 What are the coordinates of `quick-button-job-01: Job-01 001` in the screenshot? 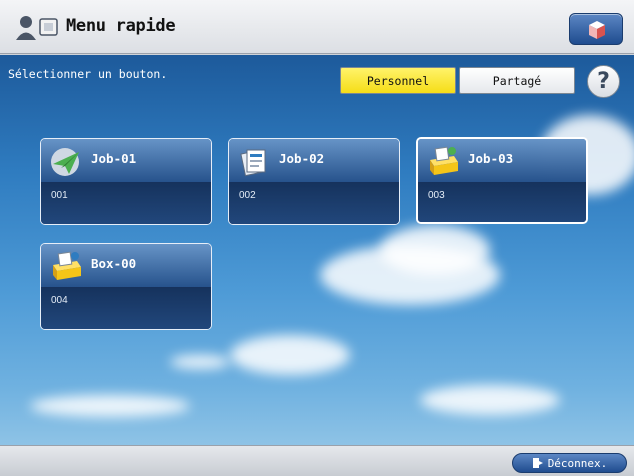 It's located at (126, 181).